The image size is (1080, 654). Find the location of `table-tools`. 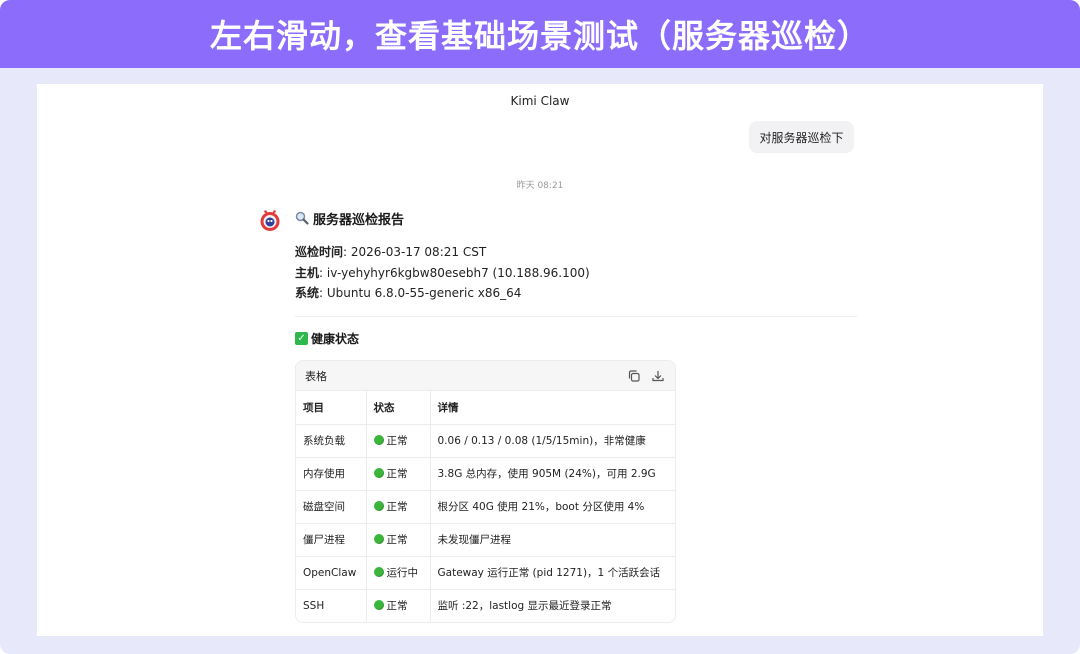

table-tools is located at coordinates (646, 376).